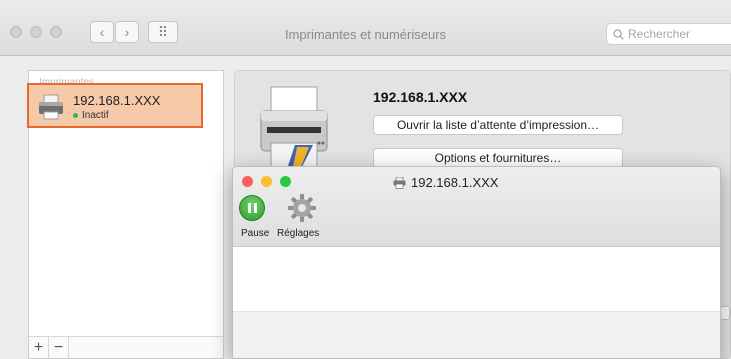 The height and width of the screenshot is (359, 731). Describe the element at coordinates (476, 334) in the screenshot. I see `print-job-details-area` at that location.